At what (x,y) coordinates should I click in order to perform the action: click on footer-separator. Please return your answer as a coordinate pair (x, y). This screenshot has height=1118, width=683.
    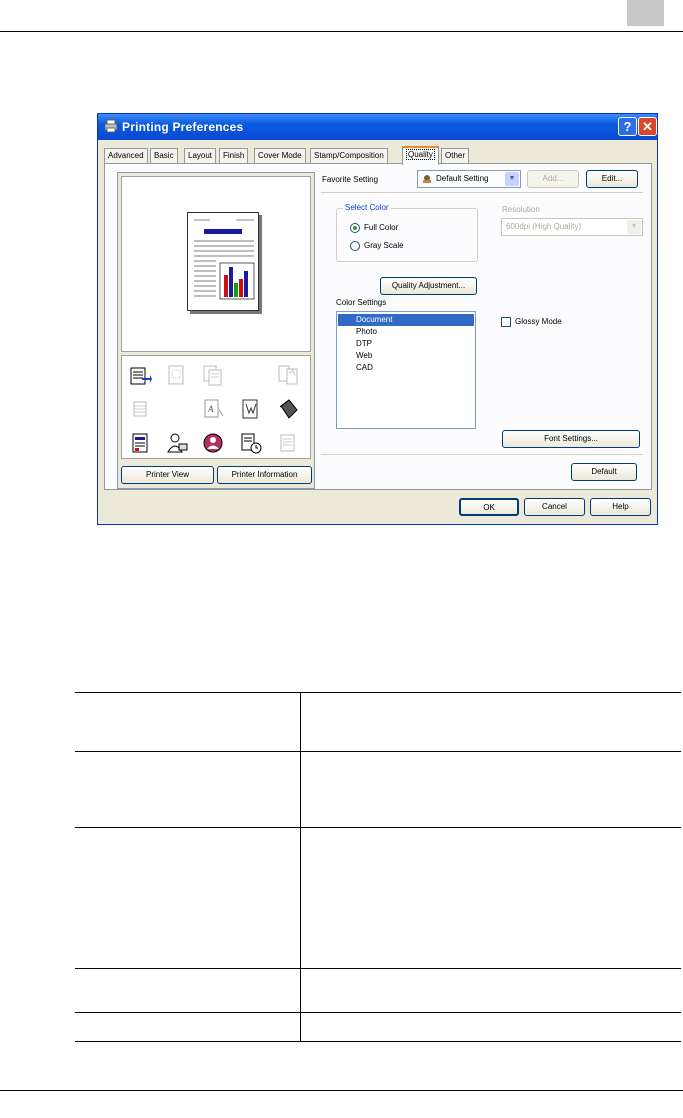
    Looking at the image, I should click on (482, 454).